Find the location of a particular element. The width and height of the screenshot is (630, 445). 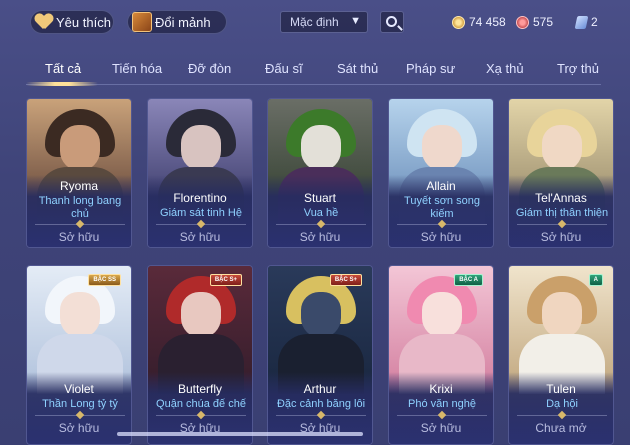

tab-support: Trợ thủ is located at coordinates (578, 68).